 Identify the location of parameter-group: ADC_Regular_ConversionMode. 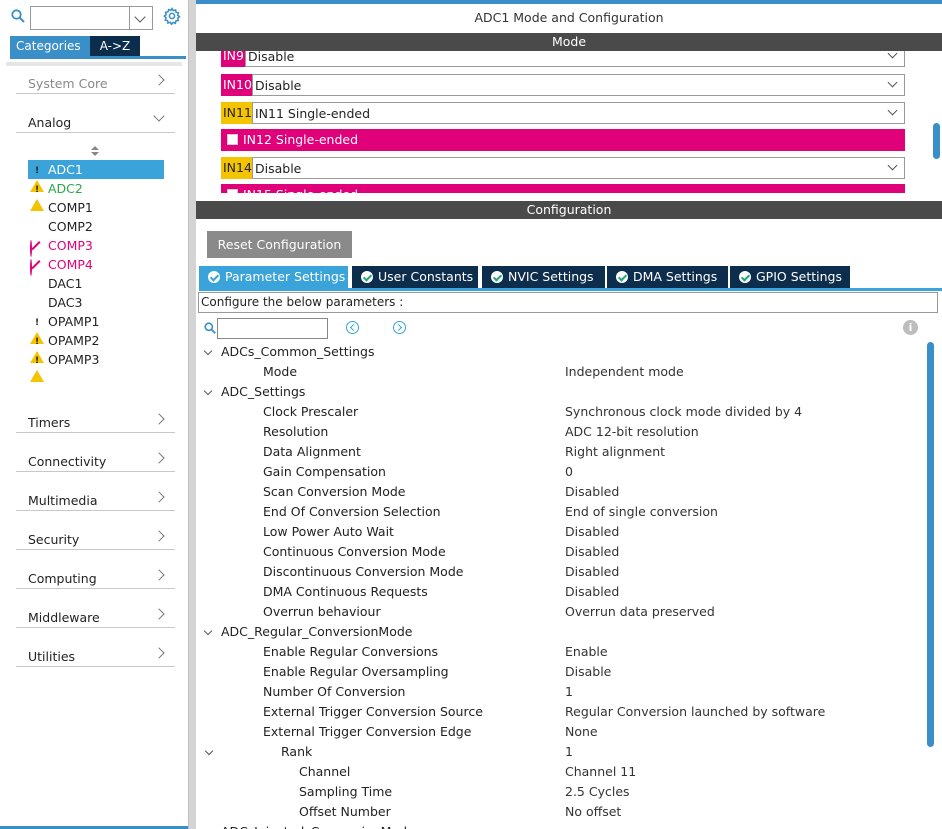
(561, 632).